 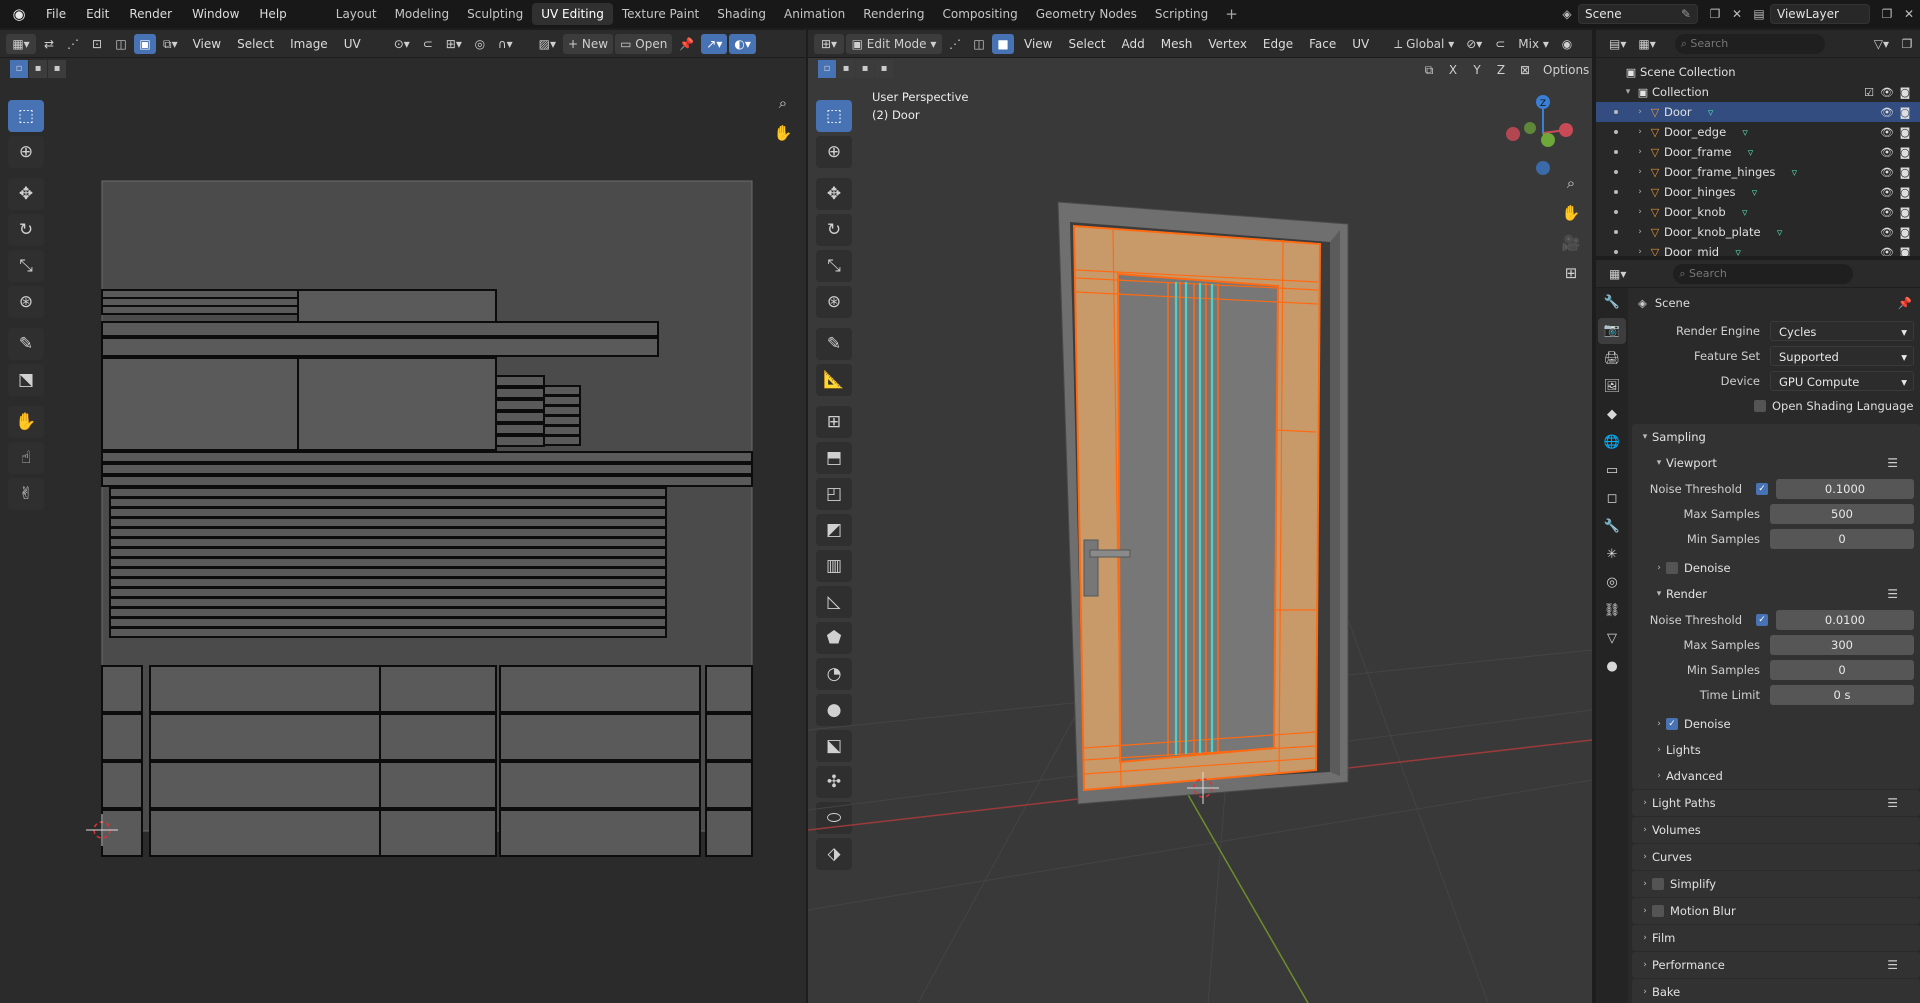 I want to click on new-collection-icon: ❐, so click(x=1907, y=44).